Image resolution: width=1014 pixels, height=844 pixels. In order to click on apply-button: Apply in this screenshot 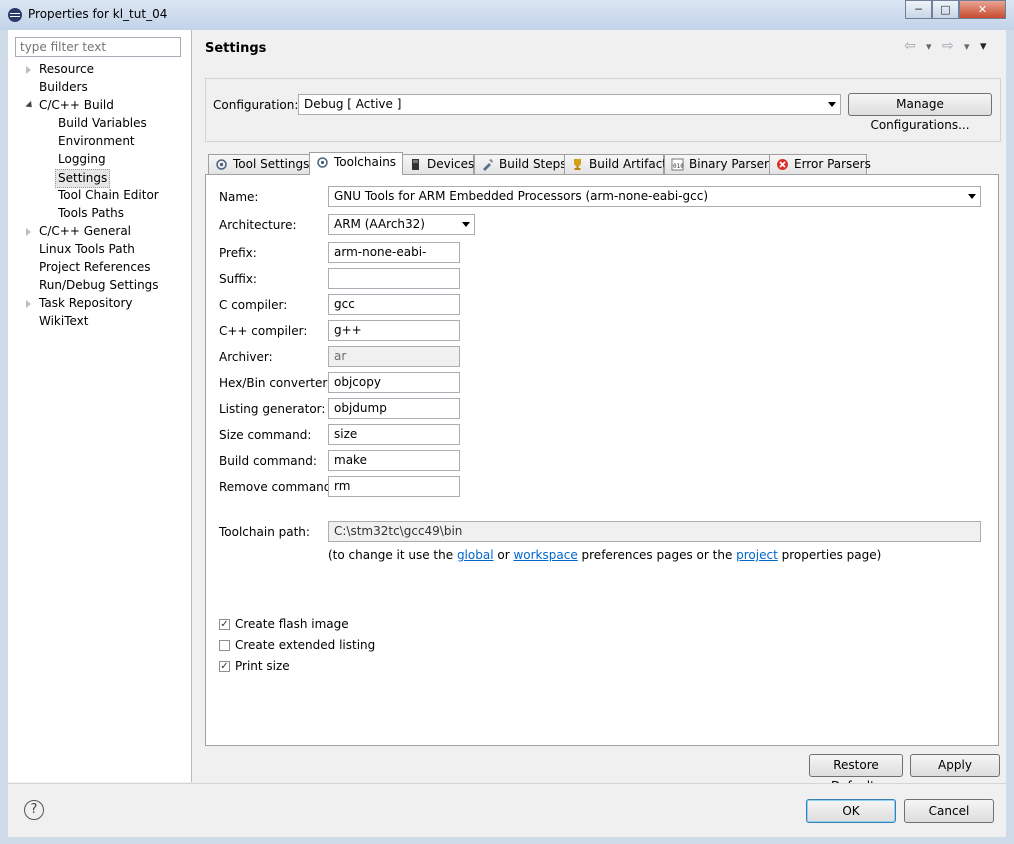, I will do `click(955, 765)`.